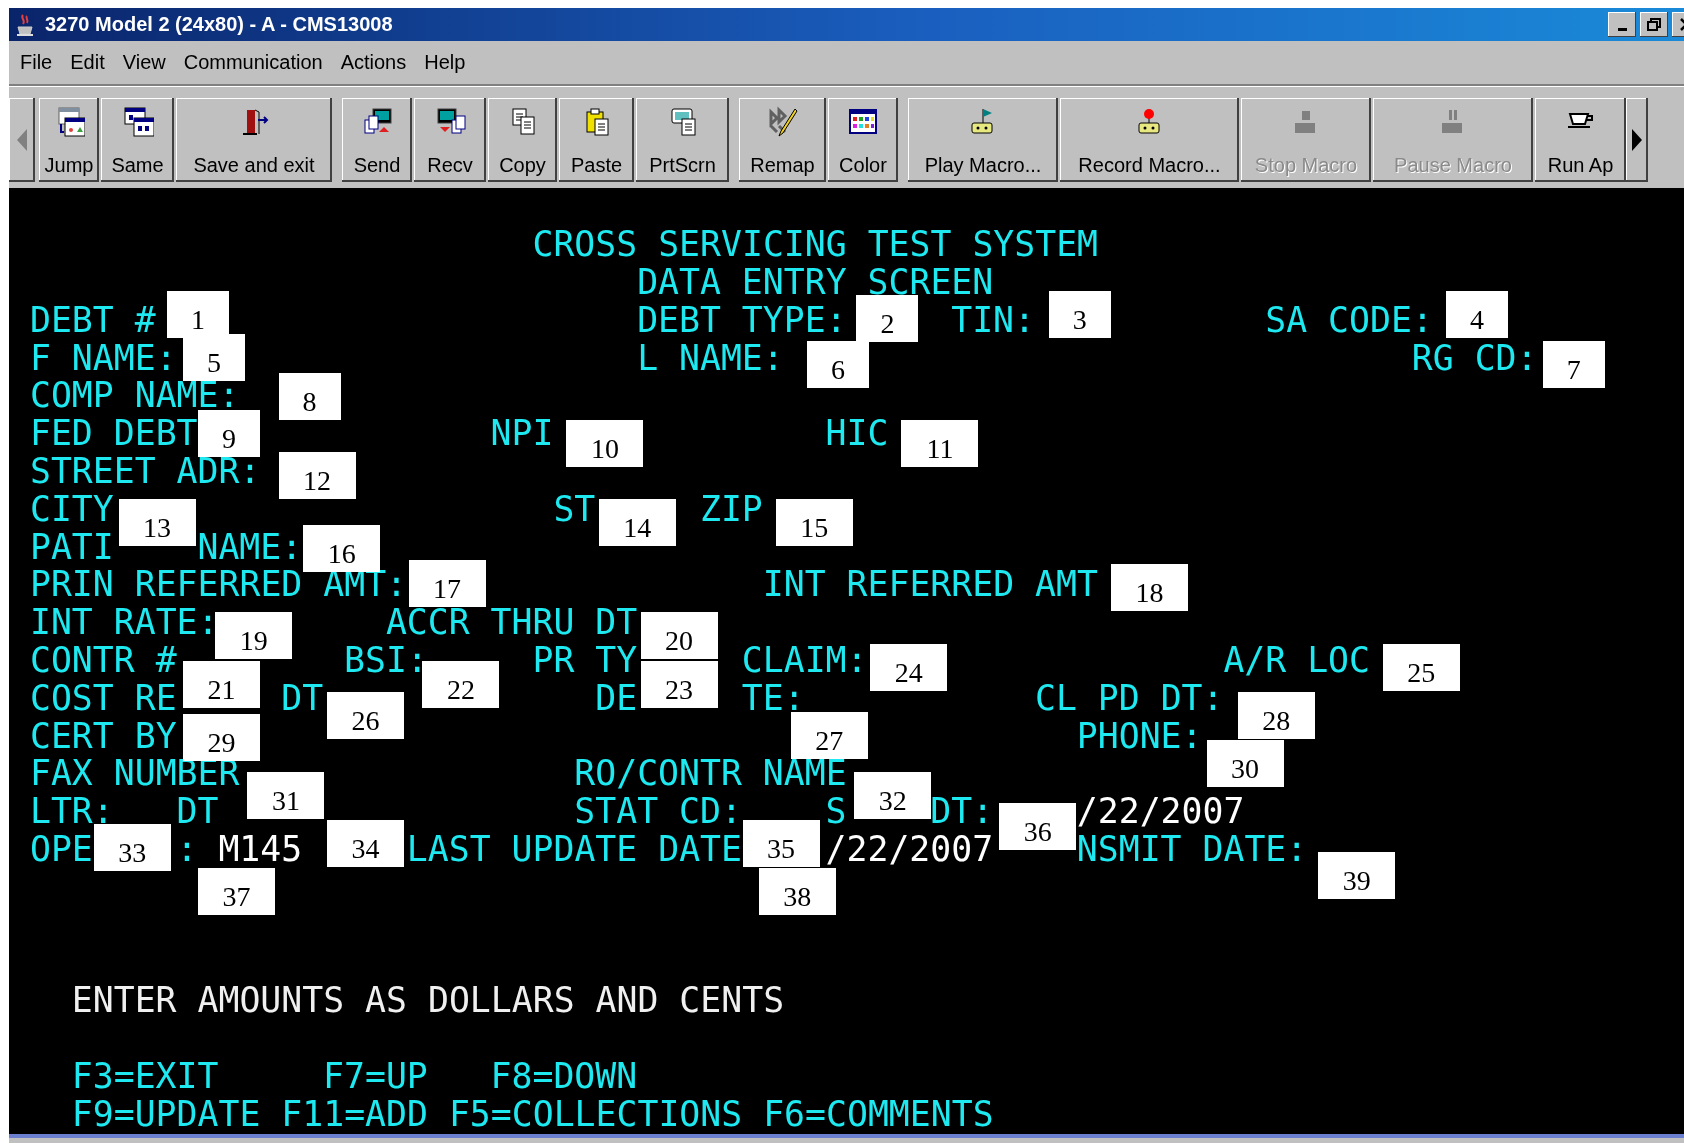 Image resolution: width=1684 pixels, height=1143 pixels. Describe the element at coordinates (1297, 660) in the screenshot. I see `field-label: A/R LOC` at that location.